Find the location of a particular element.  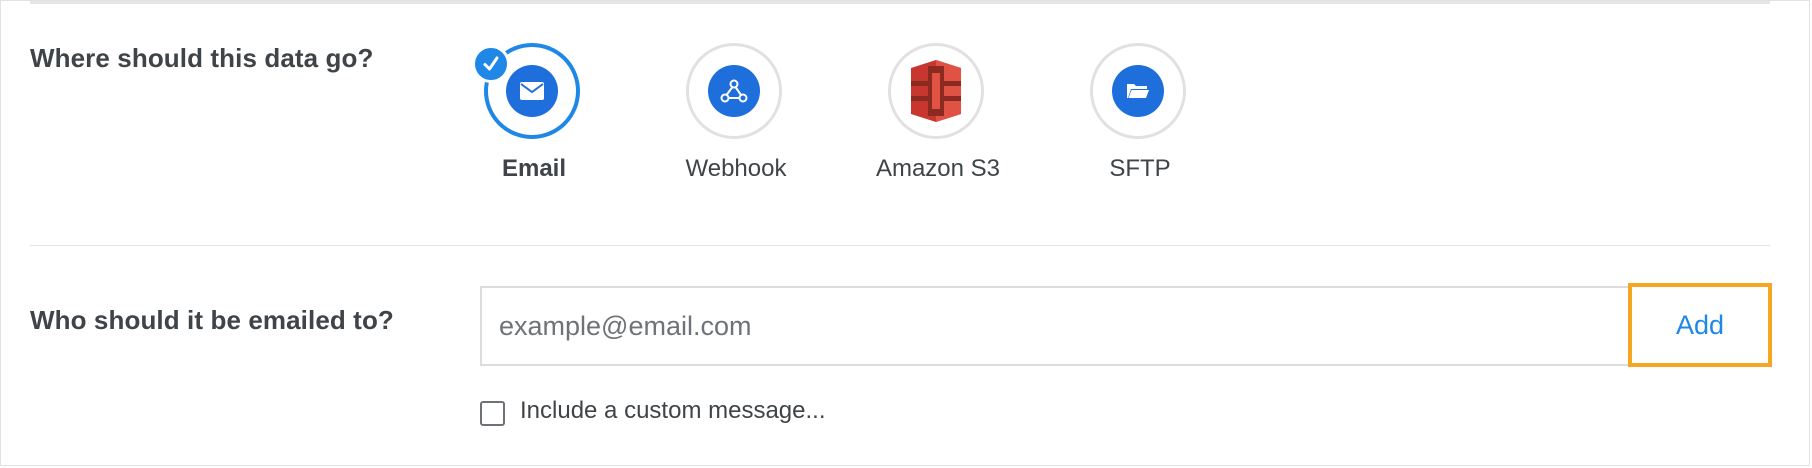

checkmark-icon is located at coordinates (491, 64).